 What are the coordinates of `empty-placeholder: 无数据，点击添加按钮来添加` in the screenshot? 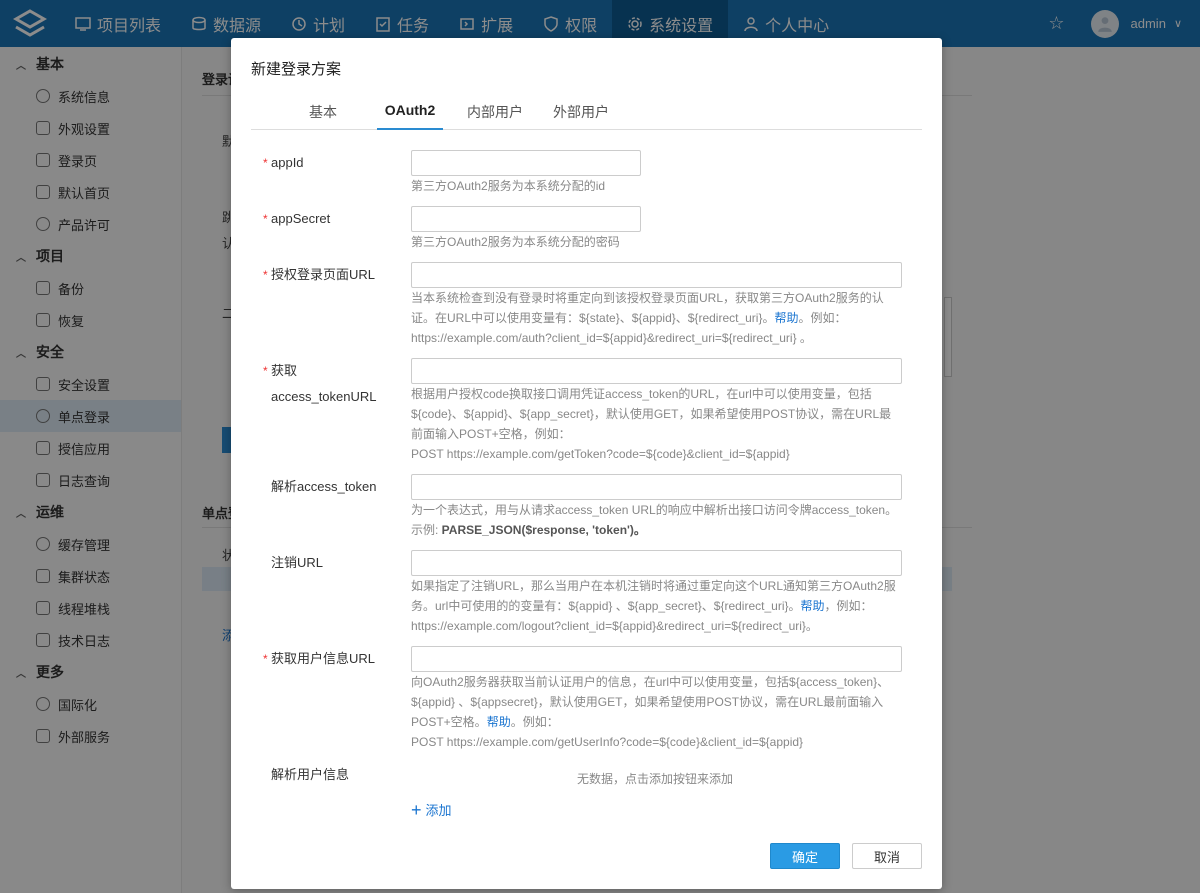 It's located at (655, 779).